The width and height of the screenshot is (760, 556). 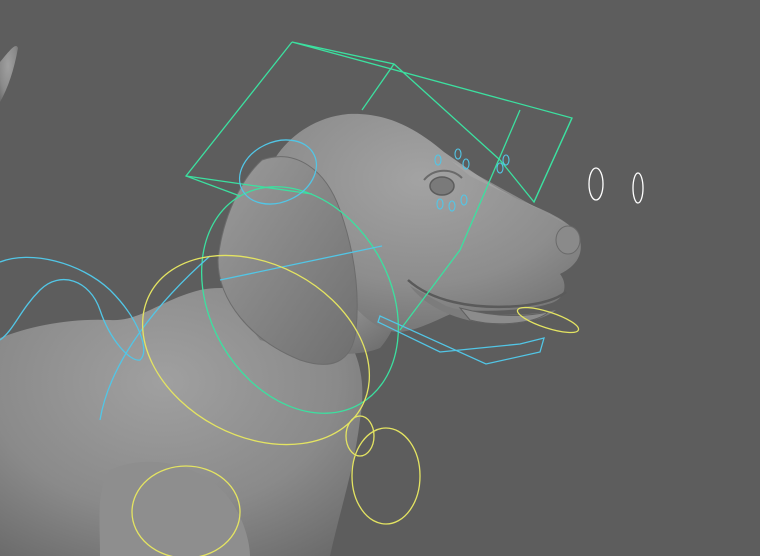 I want to click on dog-eye, so click(x=442, y=186).